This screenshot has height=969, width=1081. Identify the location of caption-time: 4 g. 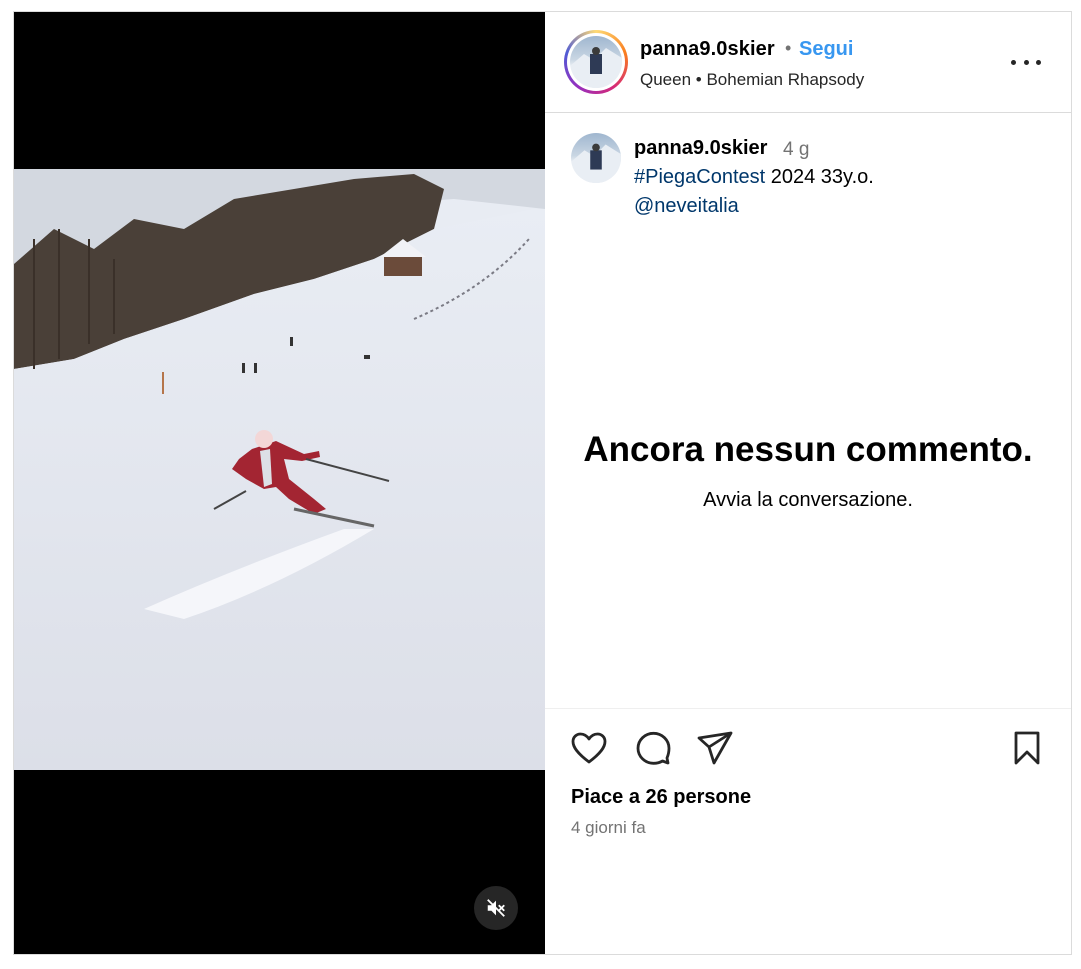
(796, 150).